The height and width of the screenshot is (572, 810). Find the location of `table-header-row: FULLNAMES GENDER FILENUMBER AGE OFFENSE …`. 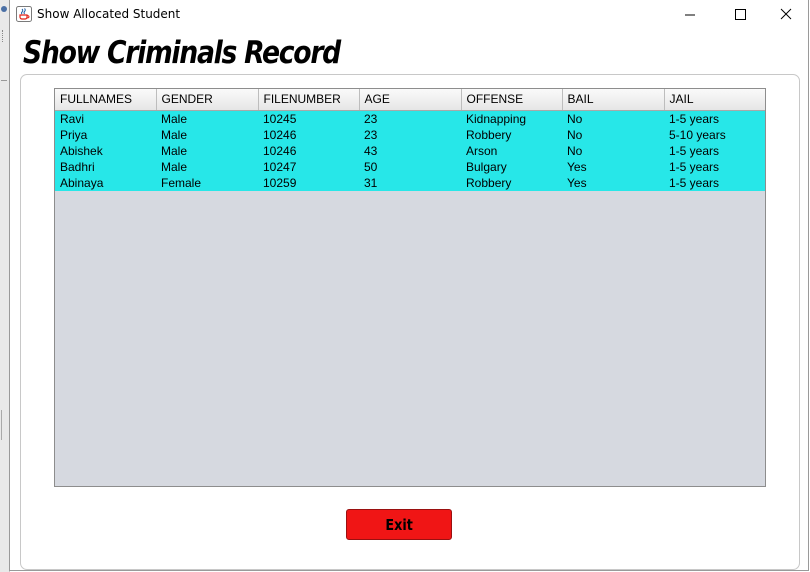

table-header-row: FULLNAMES GENDER FILENUMBER AGE OFFENSE … is located at coordinates (410, 100).